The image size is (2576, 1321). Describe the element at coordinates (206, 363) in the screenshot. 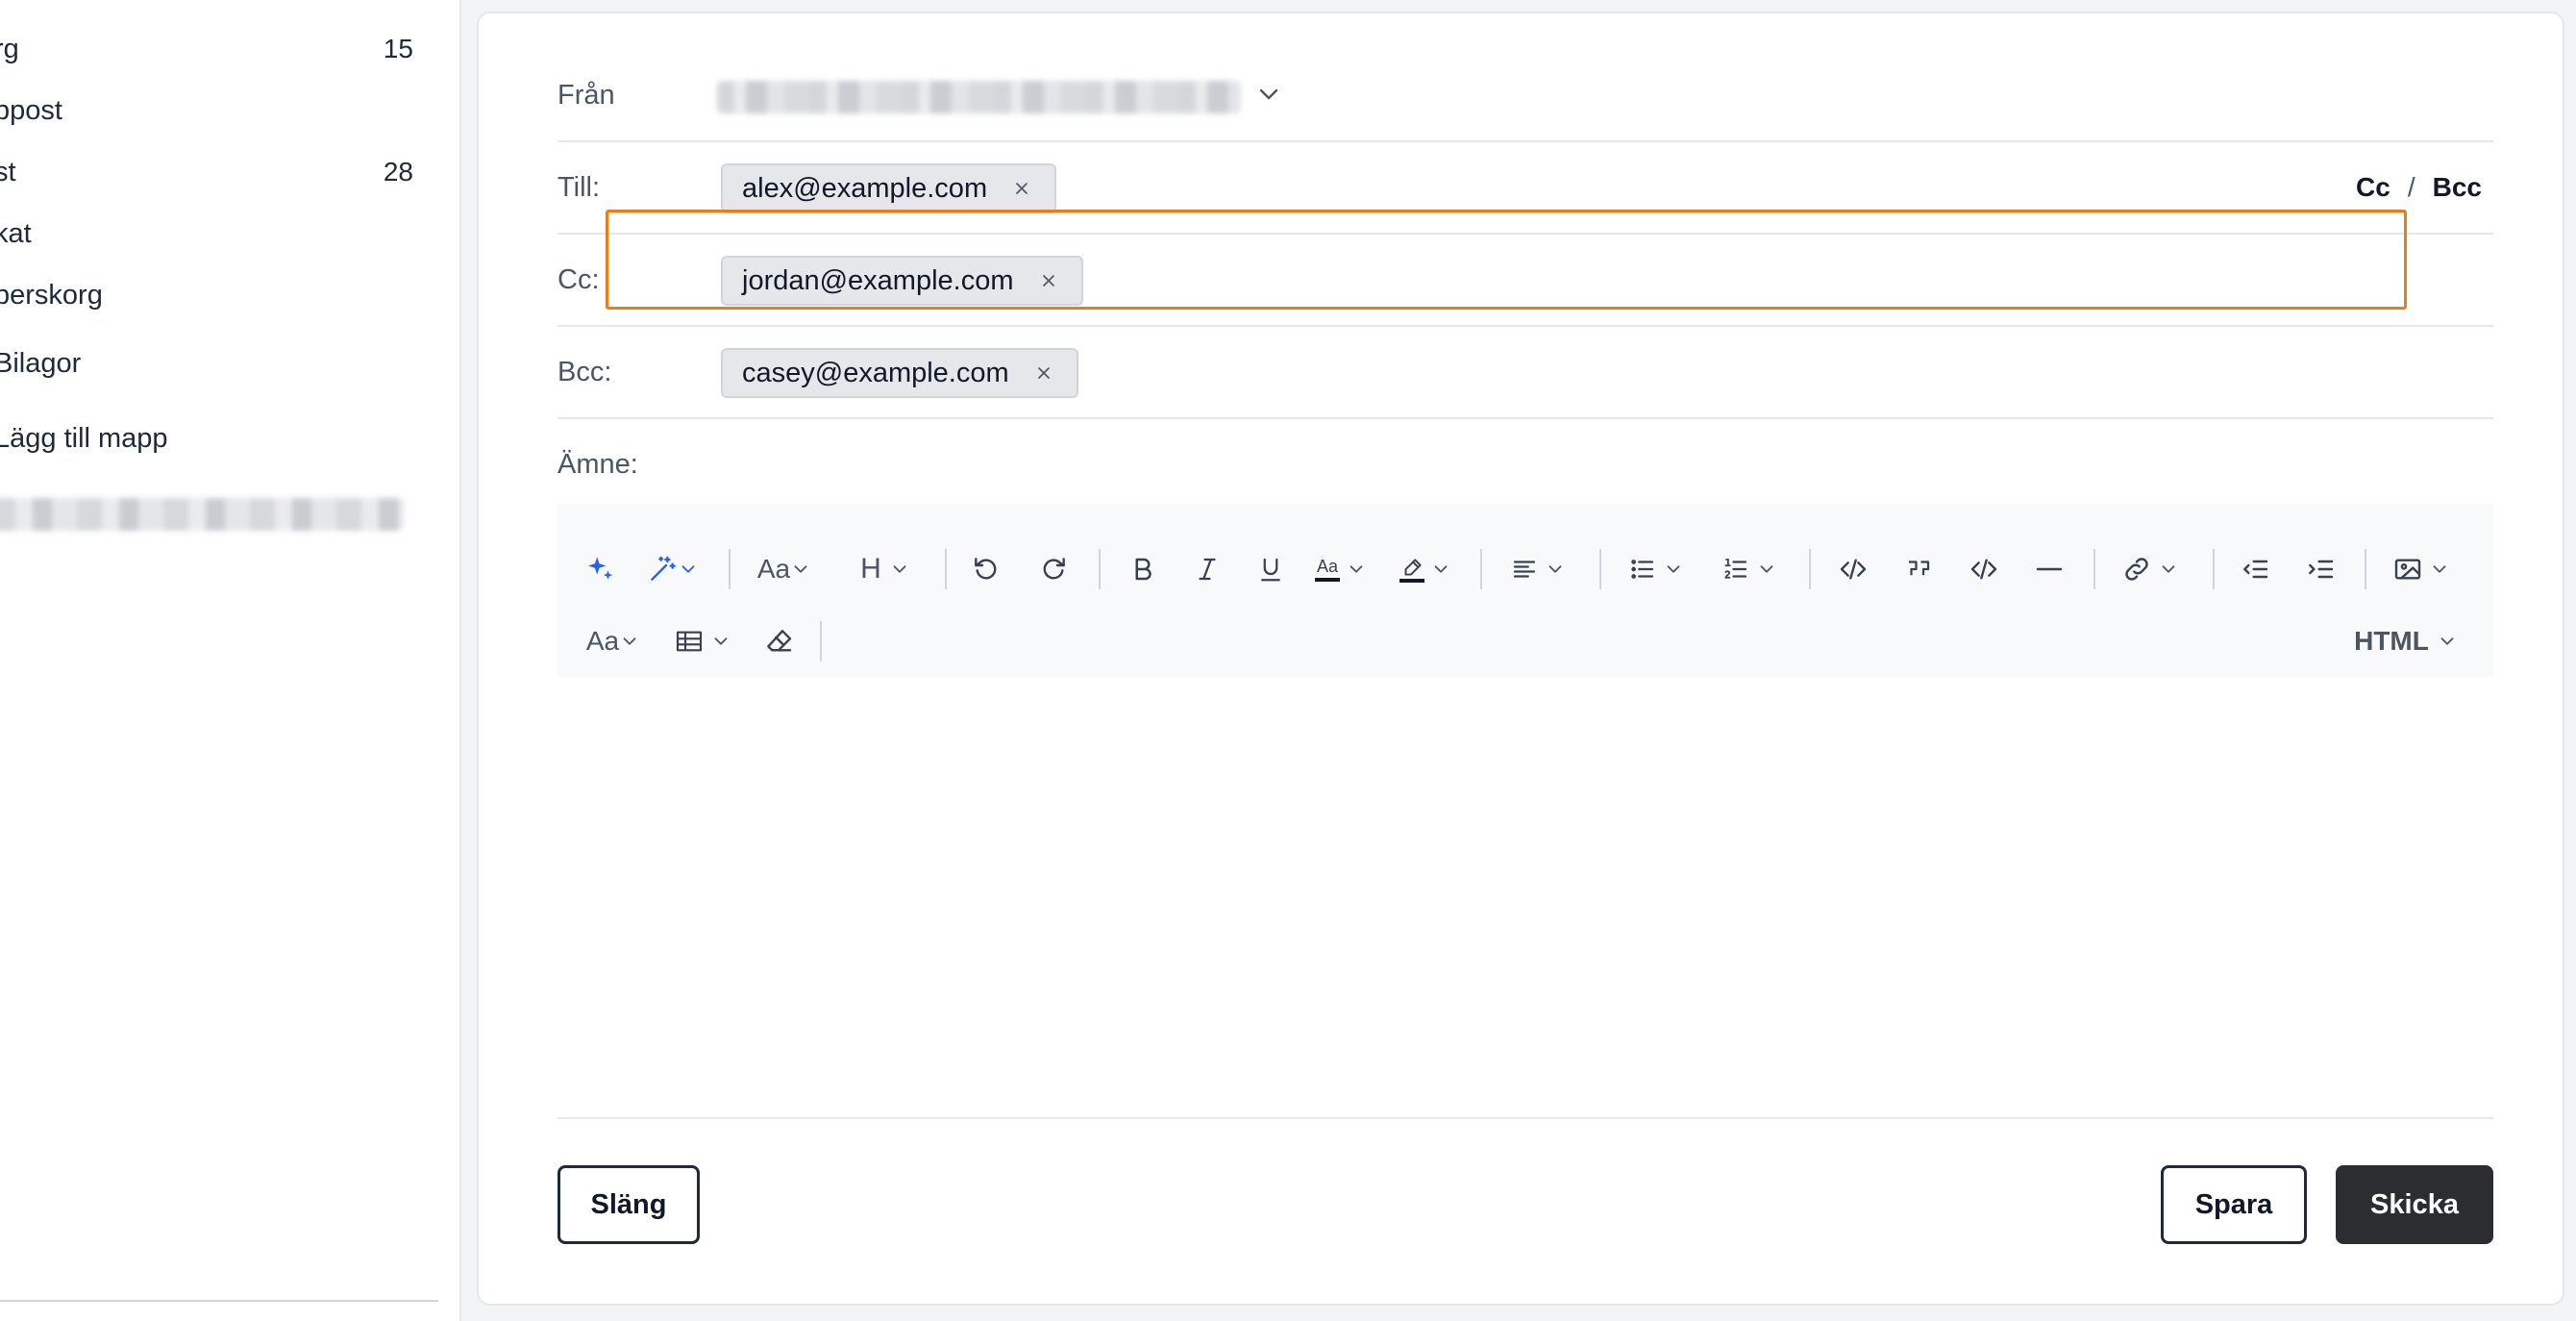

I see `sidebar-item-attachments: Bilagor` at that location.